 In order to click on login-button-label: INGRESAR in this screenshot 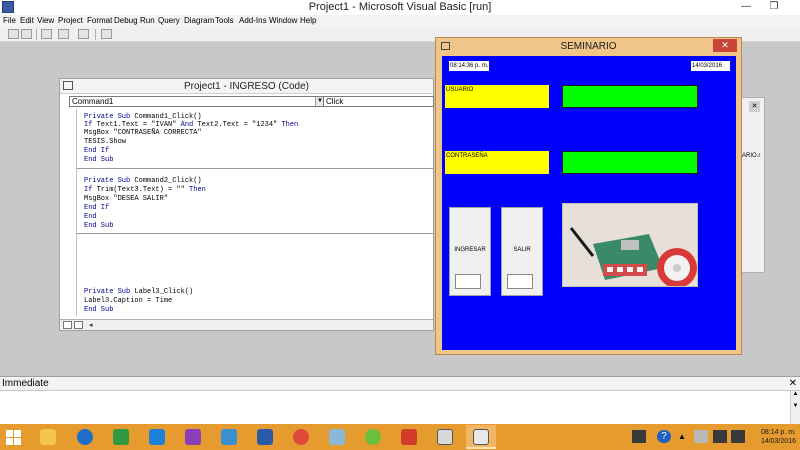, I will do `click(470, 250)`.